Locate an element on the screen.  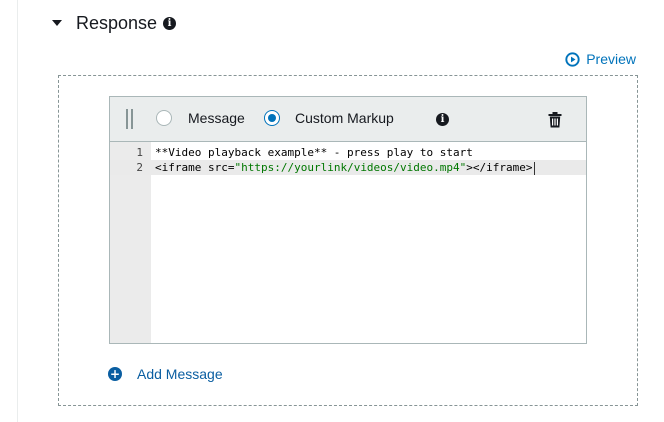
radio-option-custom-markup: Custom Markup is located at coordinates (329, 118).